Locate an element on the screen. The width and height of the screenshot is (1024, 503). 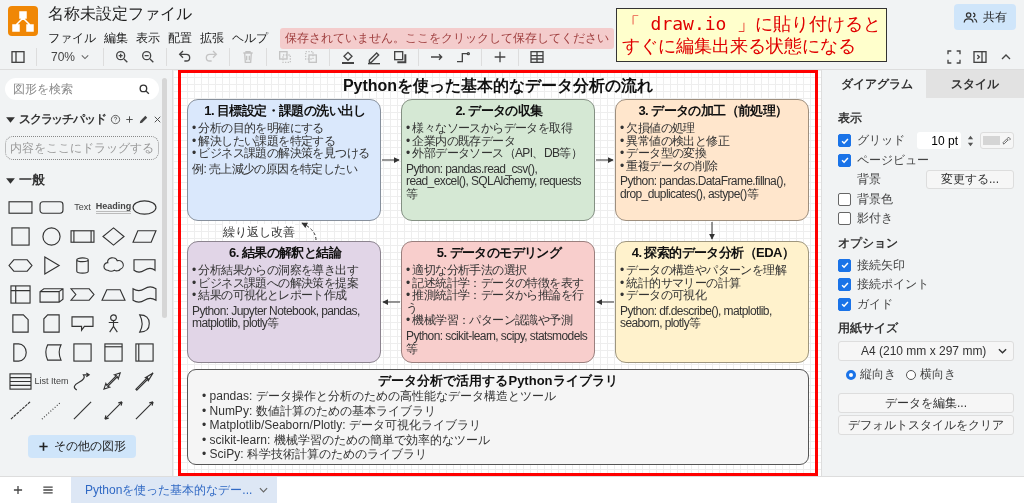
radio-label: 横向き is located at coordinates (938, 374).